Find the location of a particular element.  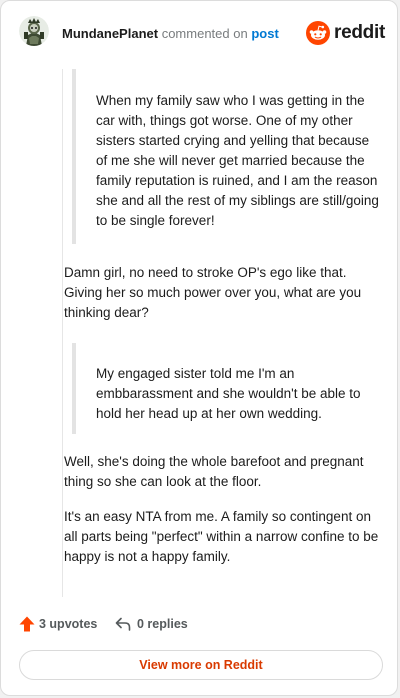

upvote-button: 3 upvotes is located at coordinates (57, 624).